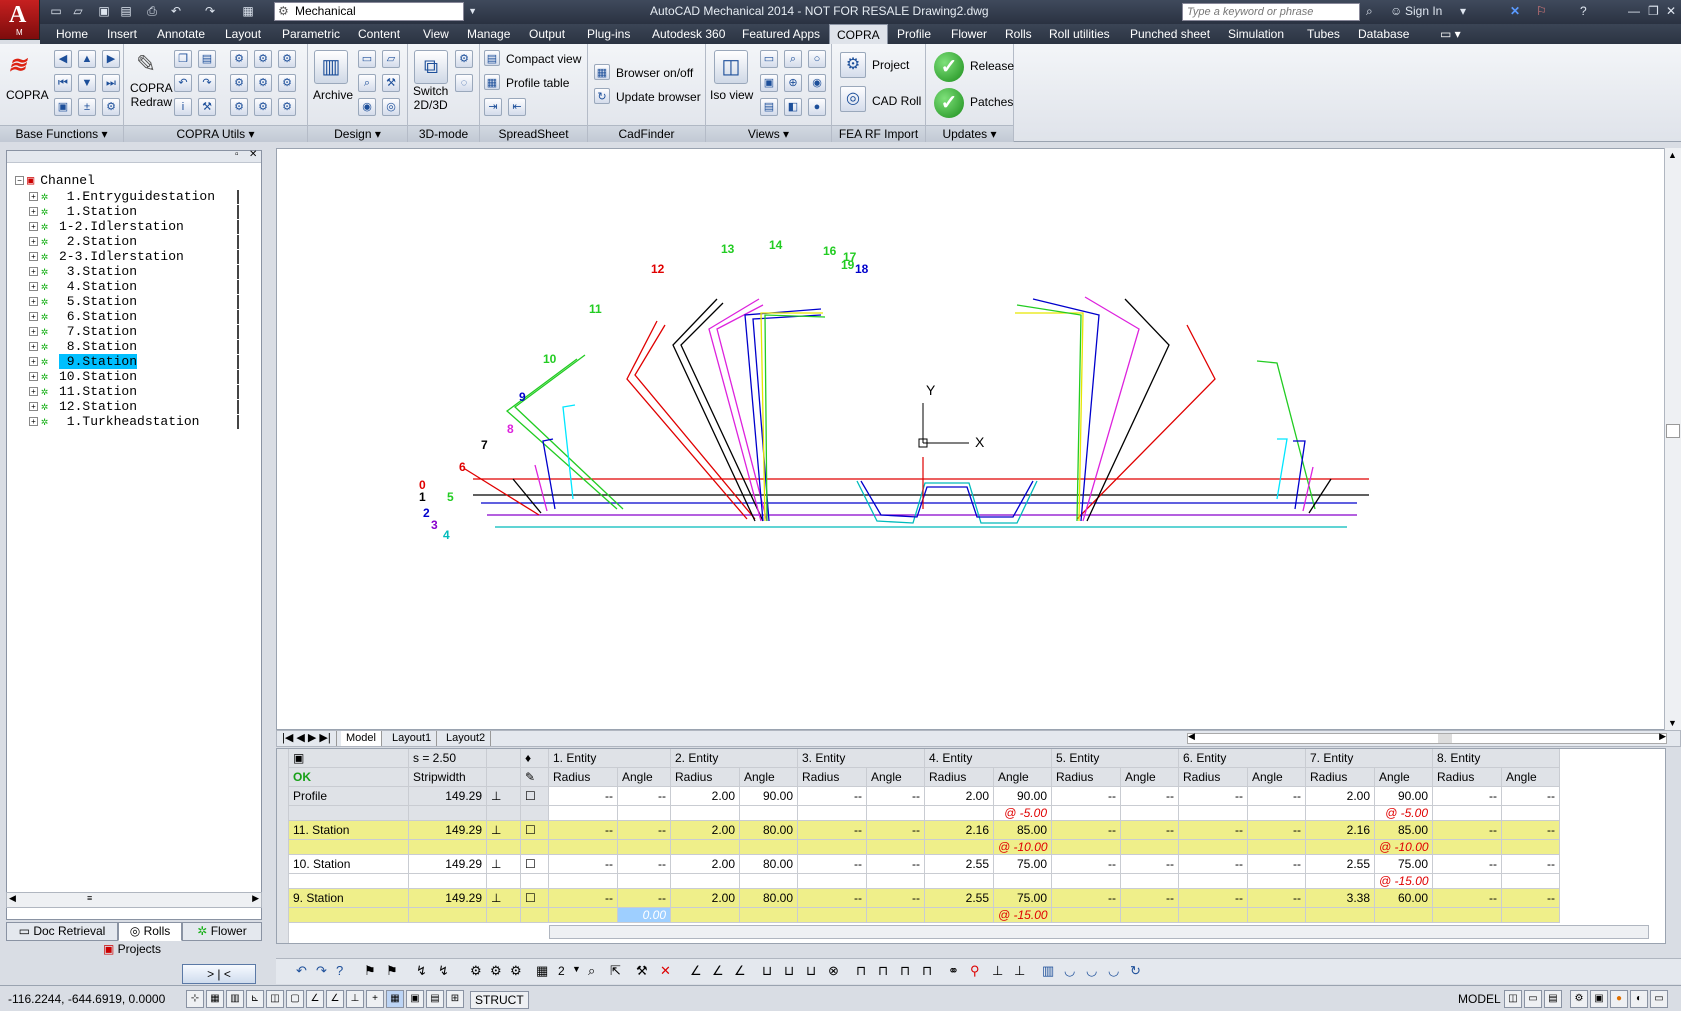  Describe the element at coordinates (1533, 999) in the screenshot. I see `quickview-icon: ▭` at that location.